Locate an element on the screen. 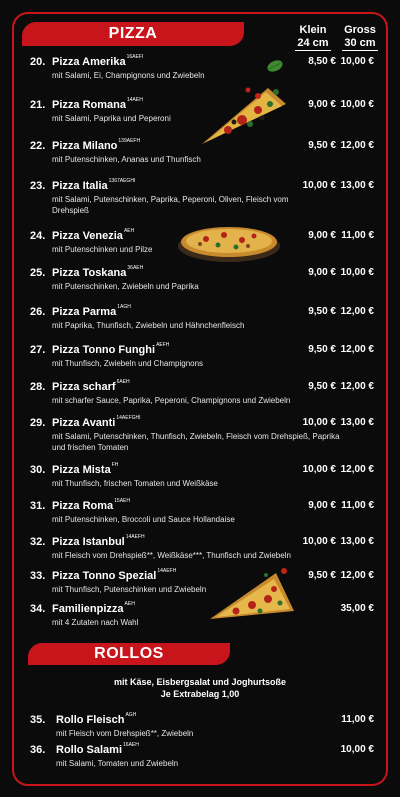 The image size is (400, 797). item-number: 31. is located at coordinates (38, 506).